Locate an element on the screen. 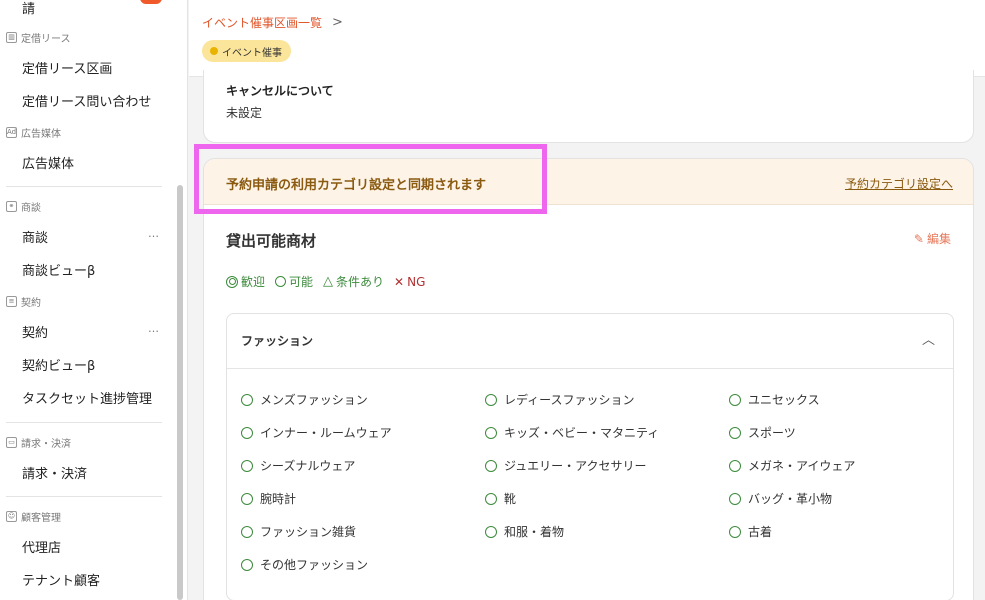 The height and width of the screenshot is (600, 985). cancel-card: キャンセルについて 未設定 is located at coordinates (588, 106).